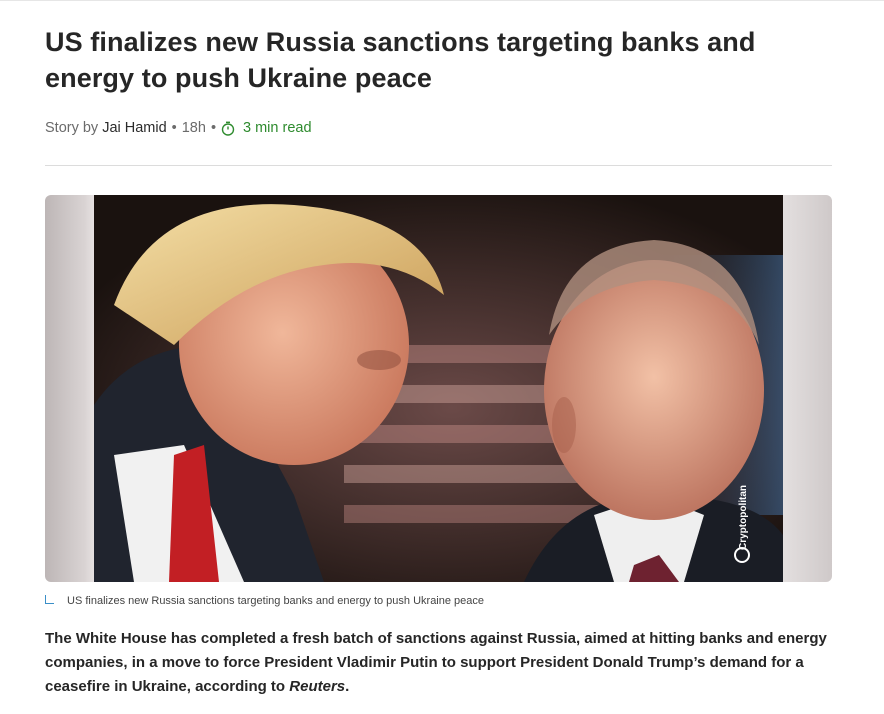 The height and width of the screenshot is (714, 884). I want to click on author-link: Jai Hamid, so click(134, 128).